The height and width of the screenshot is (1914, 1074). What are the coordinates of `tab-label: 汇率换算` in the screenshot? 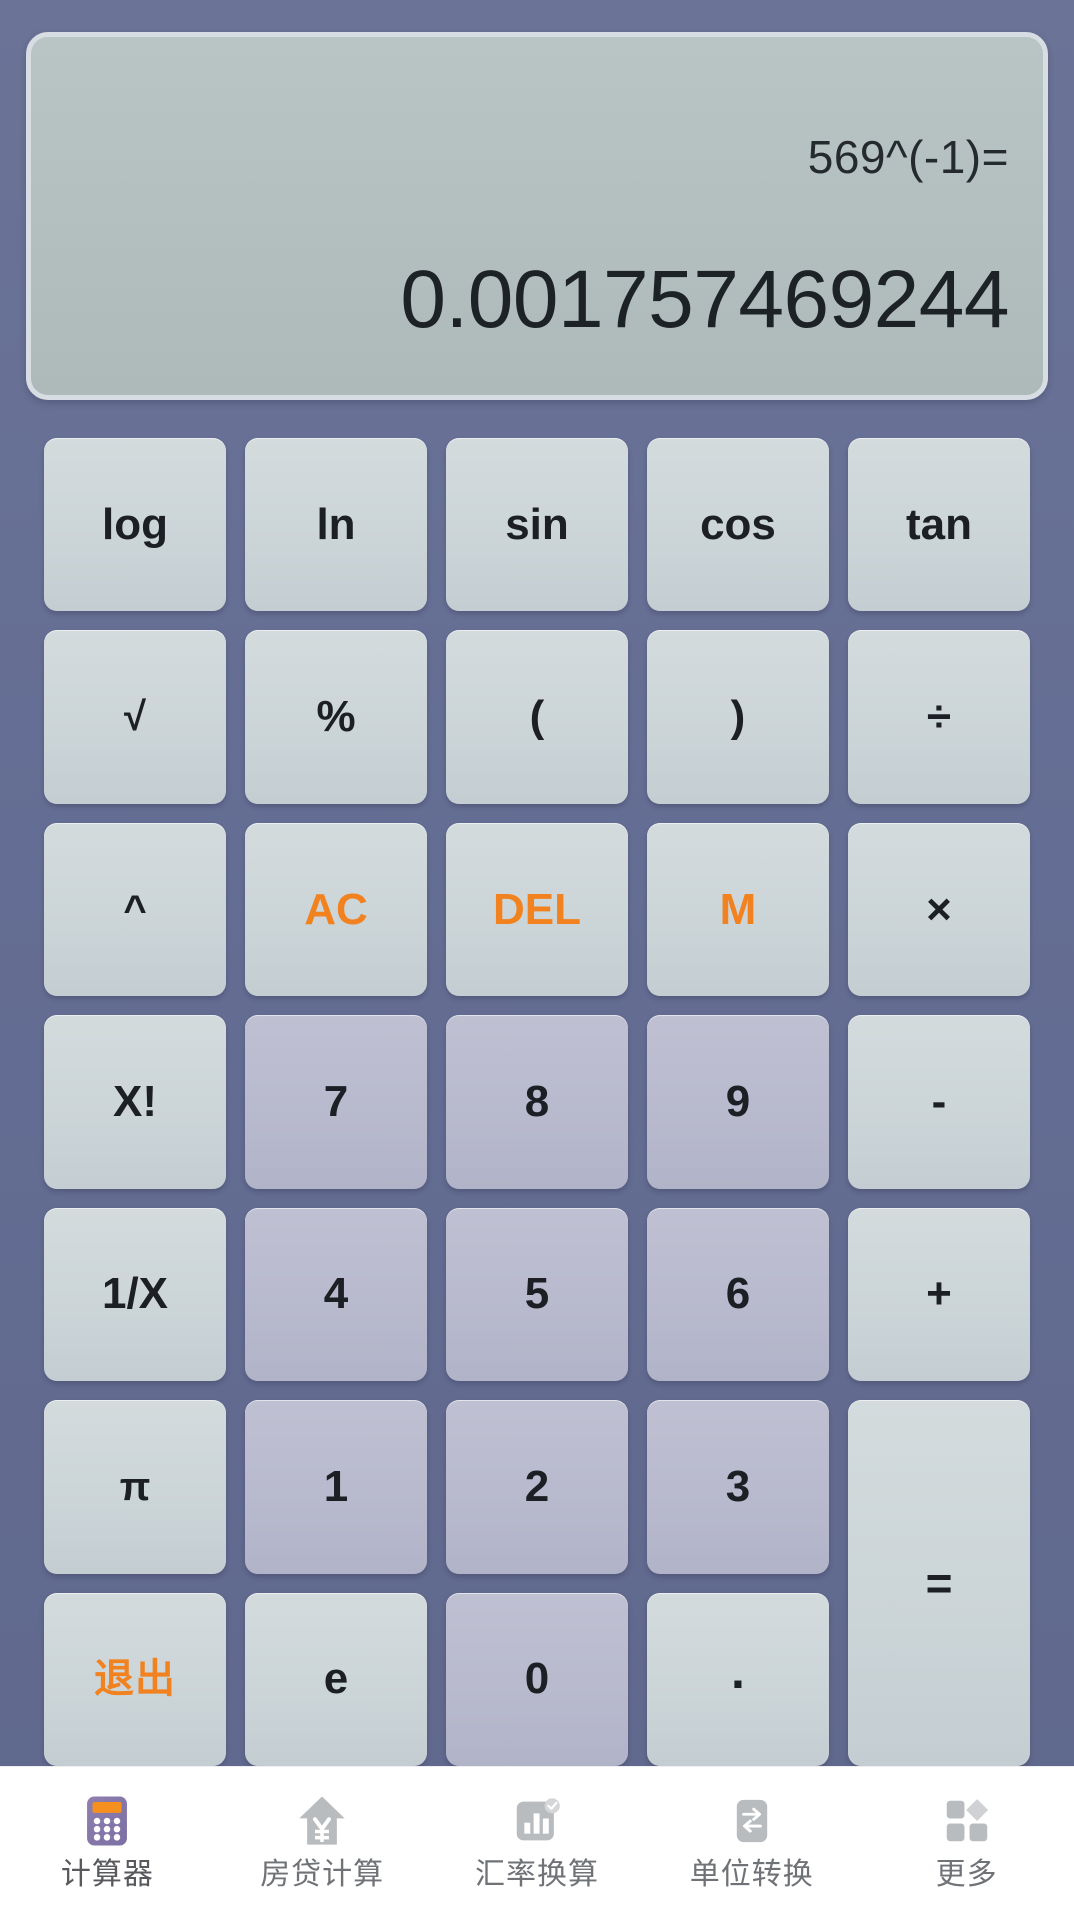 It's located at (536, 1874).